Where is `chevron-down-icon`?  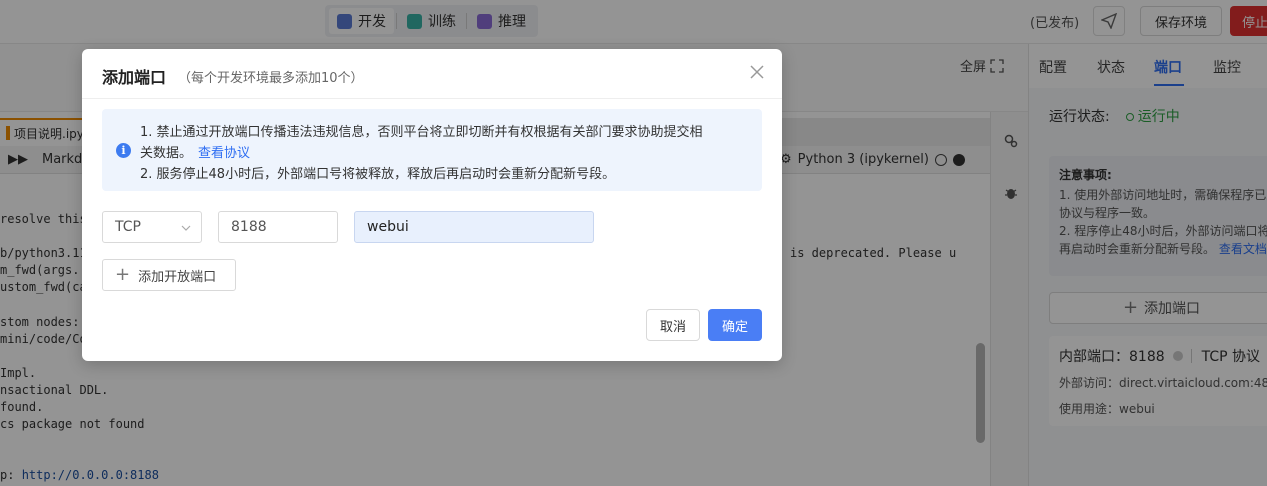
chevron-down-icon is located at coordinates (186, 228).